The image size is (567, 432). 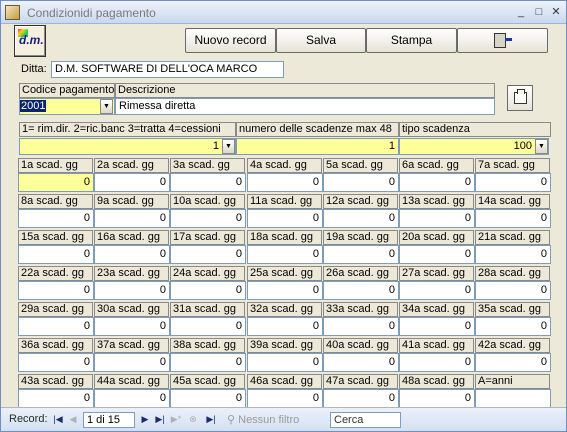 What do you see at coordinates (365, 420) in the screenshot?
I see `search-input: Cerca` at bounding box center [365, 420].